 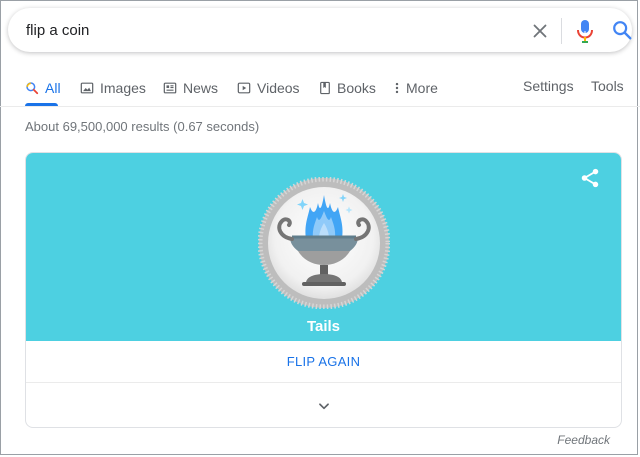 I want to click on expand-card-button, so click(x=323, y=405).